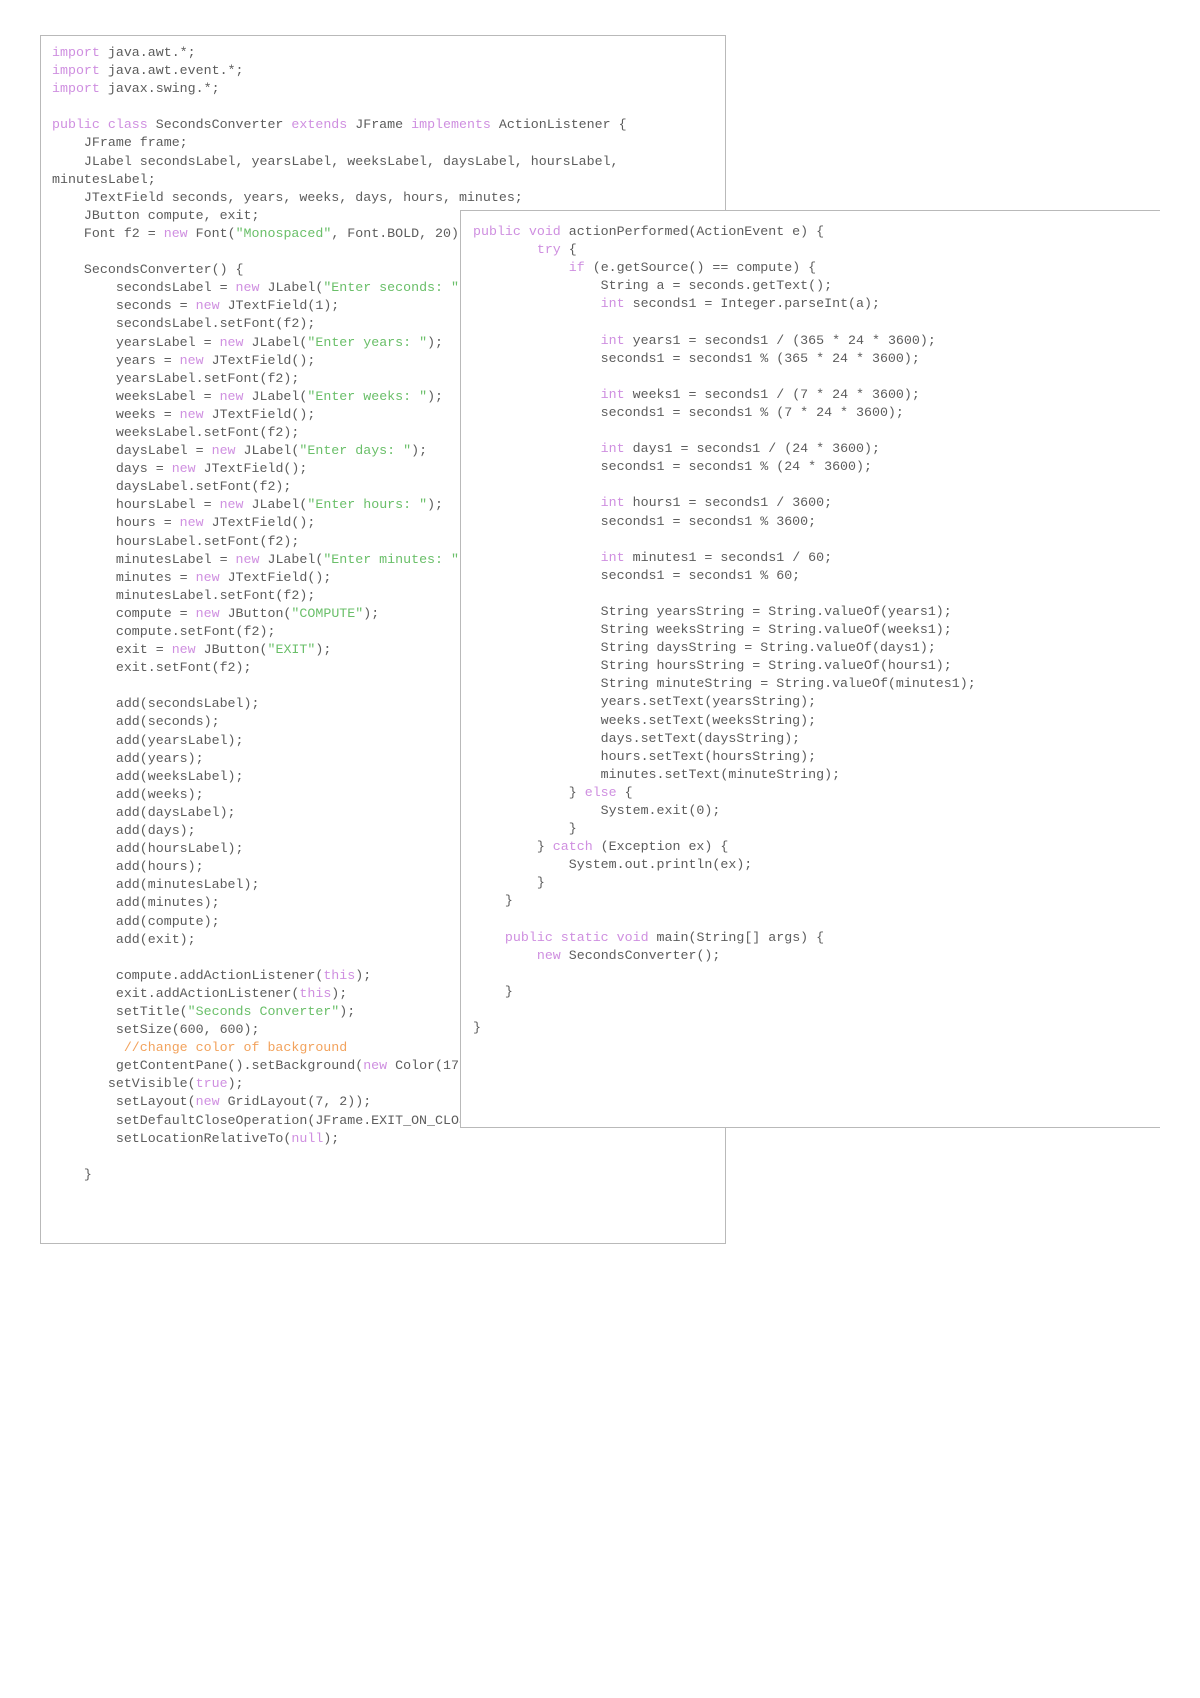  I want to click on code-token-pl: SecondsConverter, so click(219, 125).